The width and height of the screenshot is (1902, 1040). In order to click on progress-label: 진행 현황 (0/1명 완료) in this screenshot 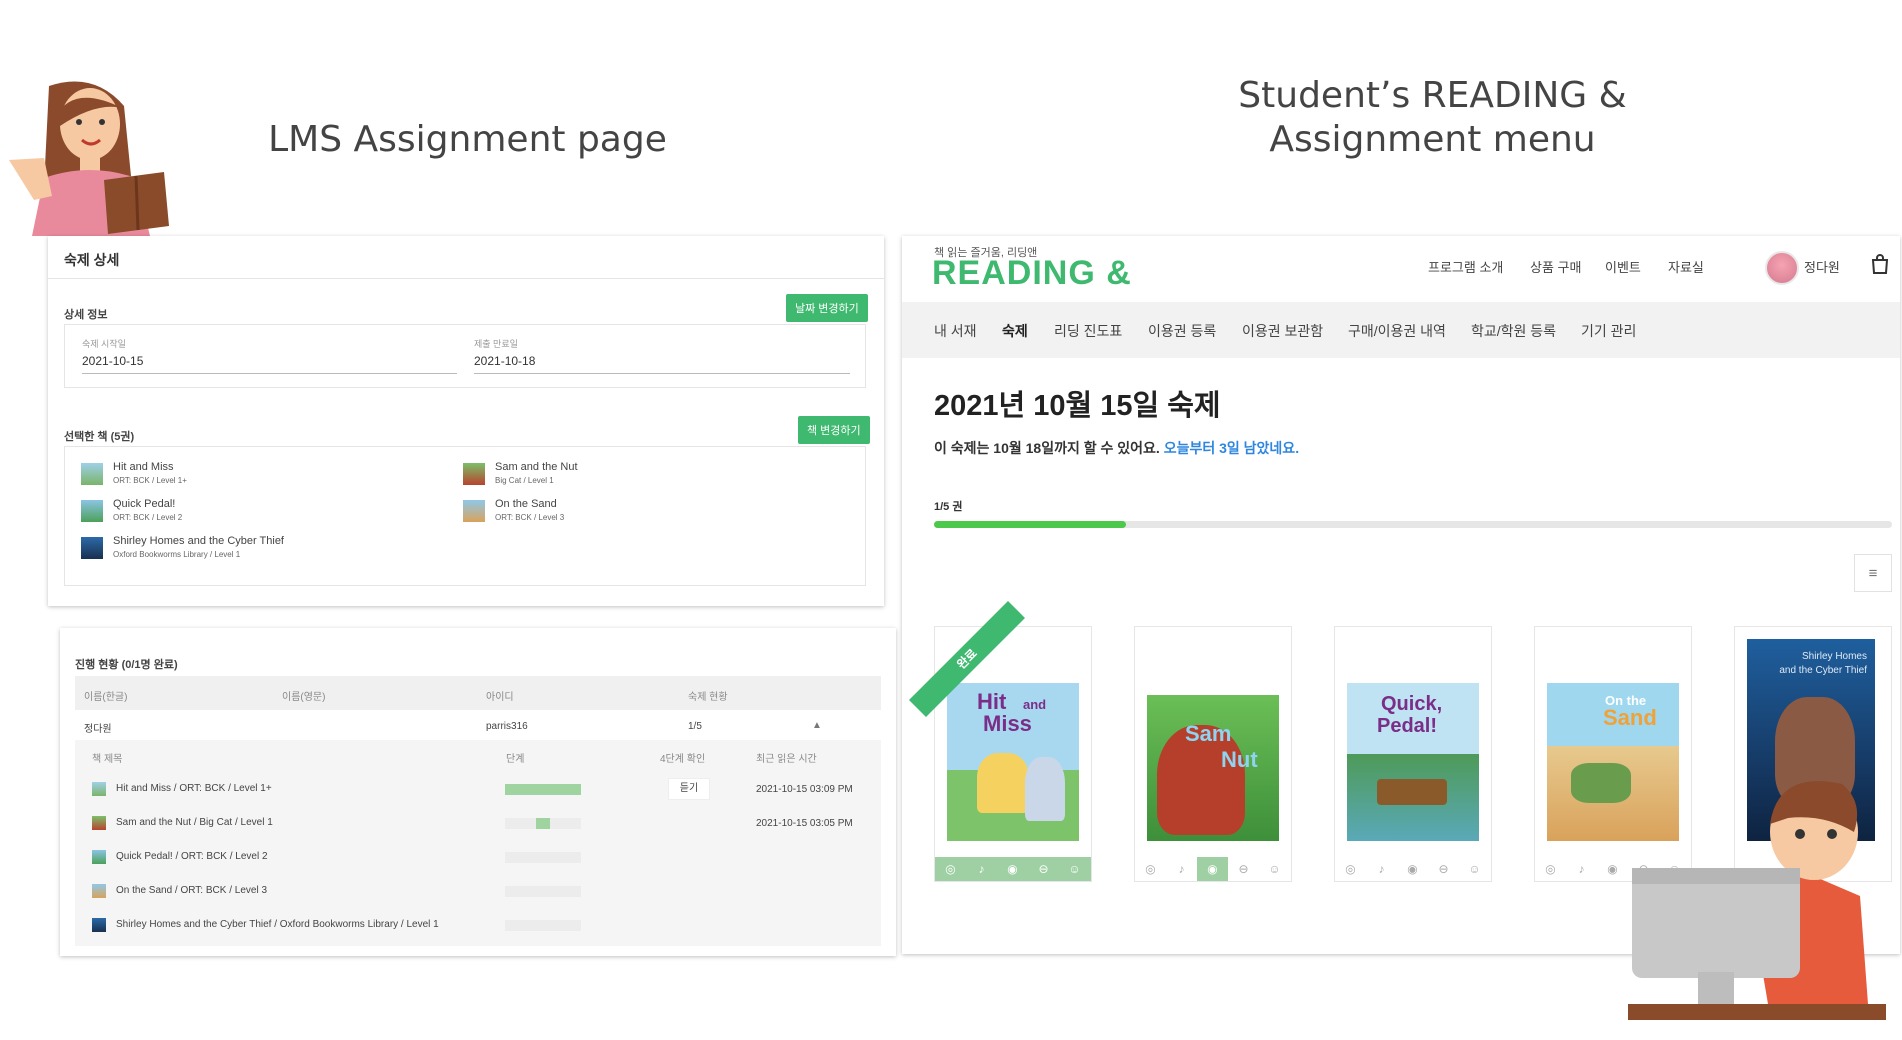, I will do `click(126, 665)`.